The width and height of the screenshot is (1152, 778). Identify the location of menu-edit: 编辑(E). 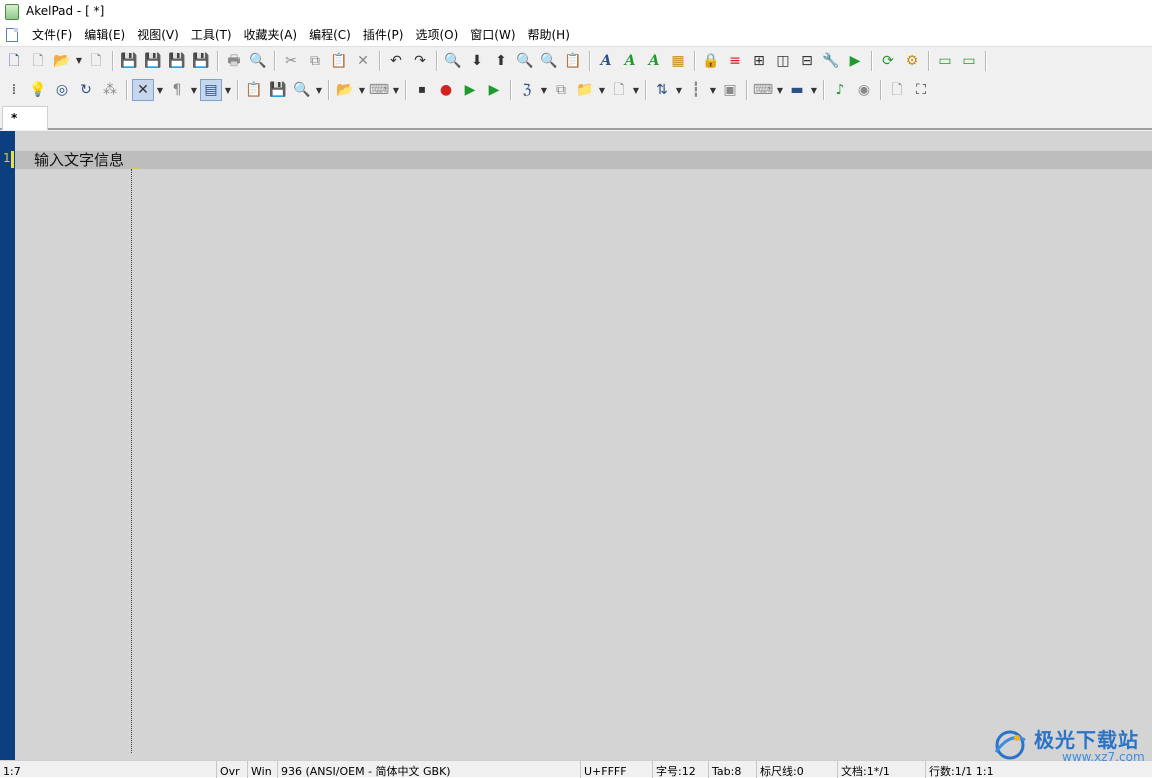
(104, 35).